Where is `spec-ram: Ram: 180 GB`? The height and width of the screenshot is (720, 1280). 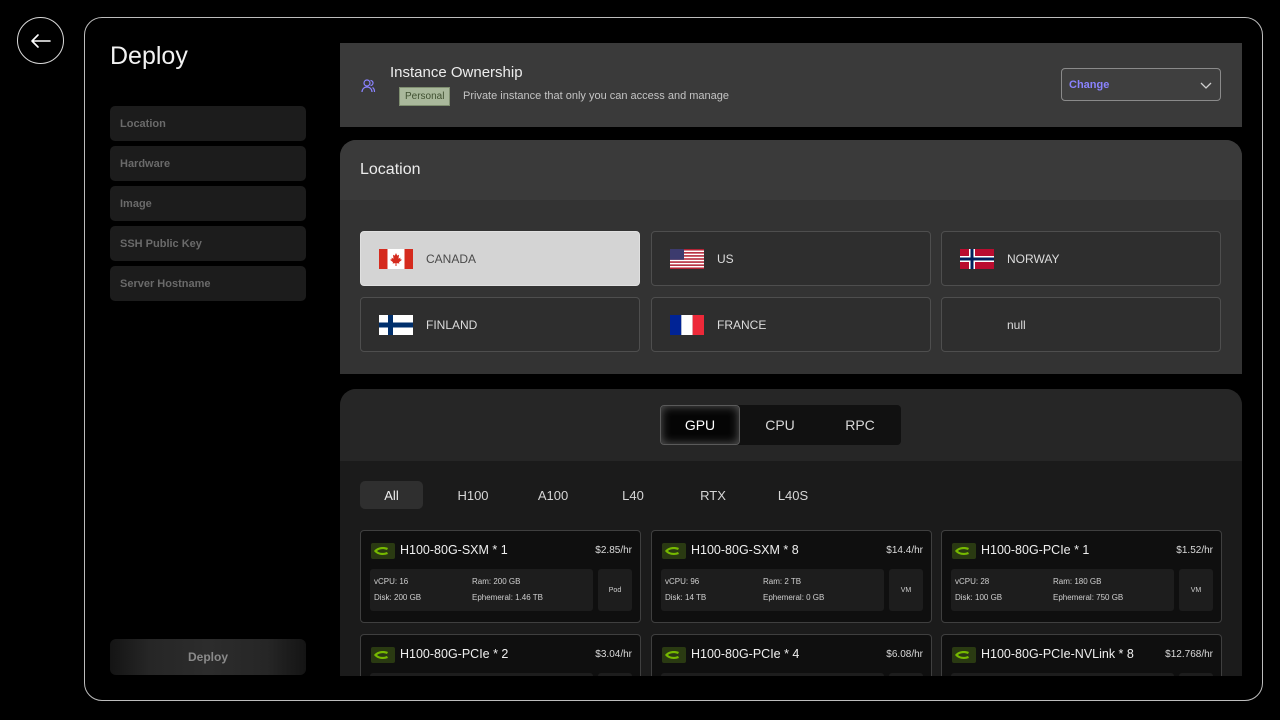 spec-ram: Ram: 180 GB is located at coordinates (1077, 581).